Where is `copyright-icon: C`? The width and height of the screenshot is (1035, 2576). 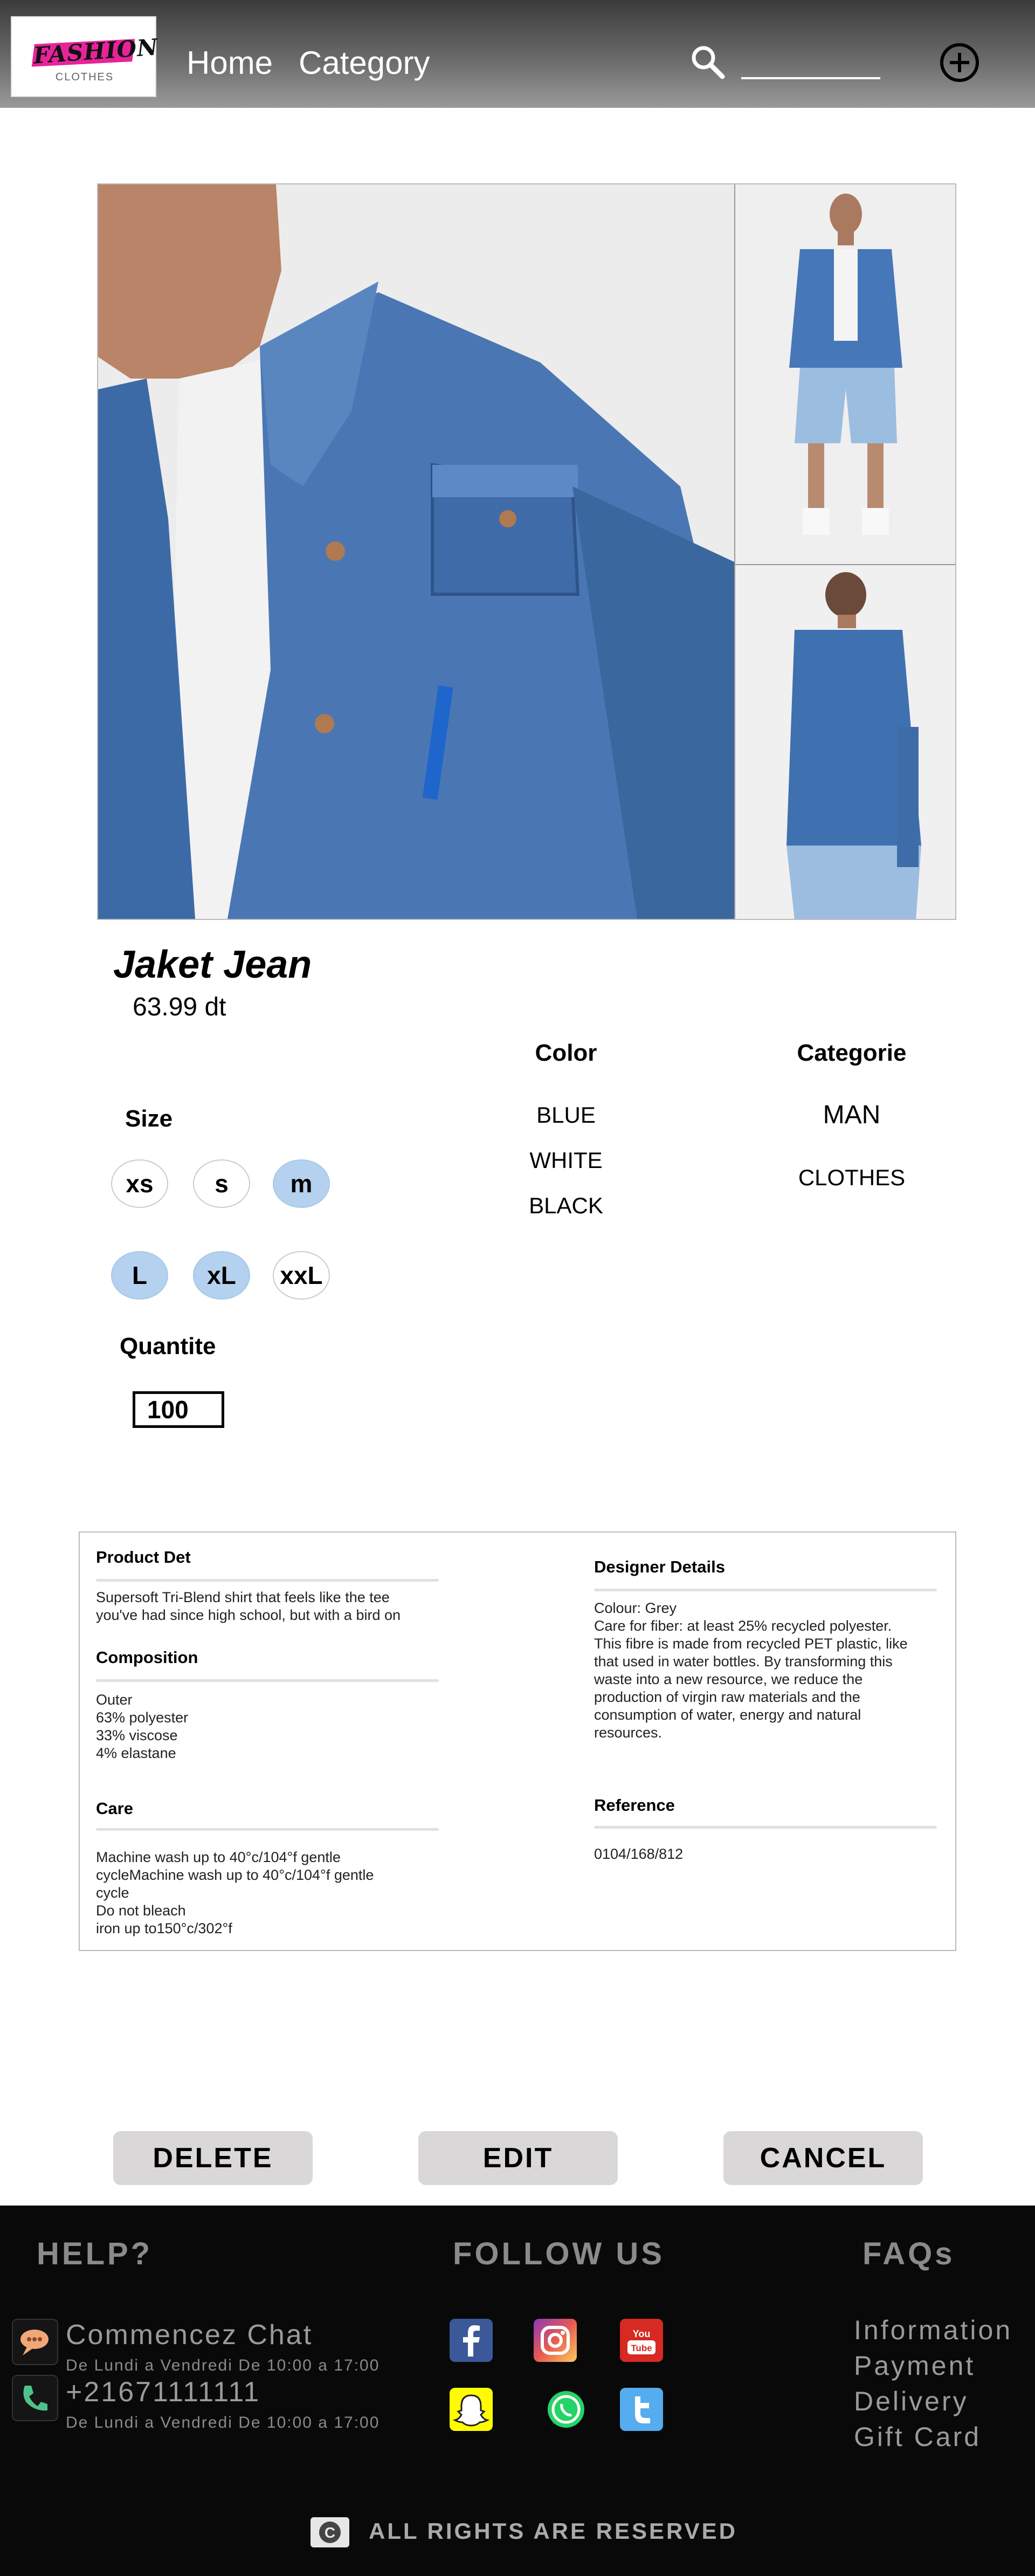 copyright-icon: C is located at coordinates (329, 2532).